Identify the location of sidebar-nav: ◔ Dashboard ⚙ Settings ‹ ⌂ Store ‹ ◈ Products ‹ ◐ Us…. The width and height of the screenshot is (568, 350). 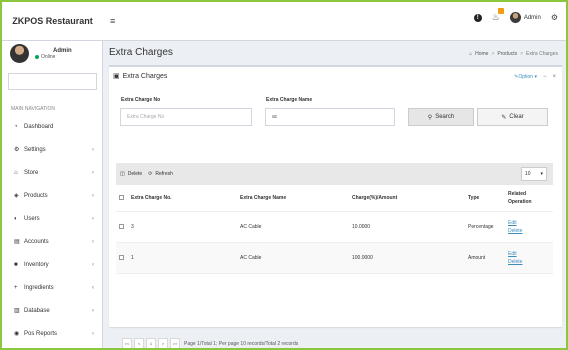
(52, 230).